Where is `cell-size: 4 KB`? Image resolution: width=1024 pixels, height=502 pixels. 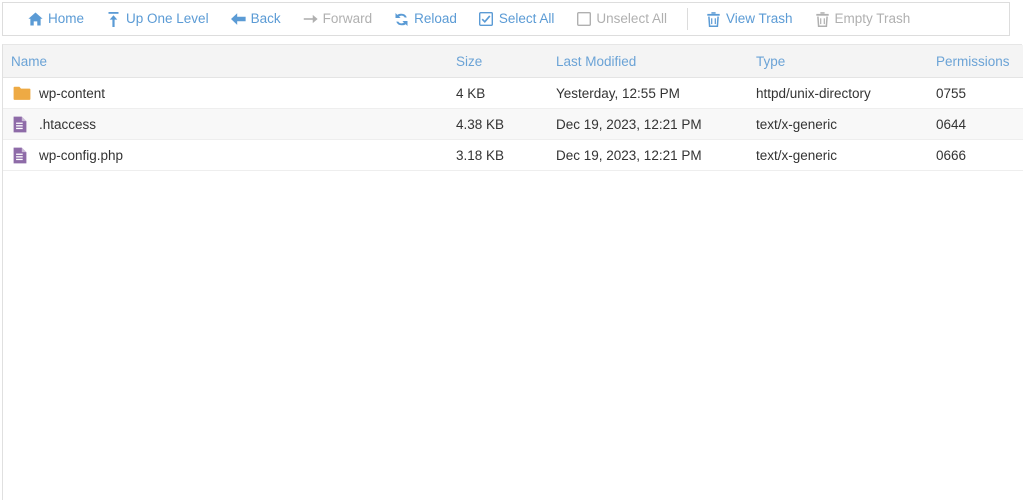 cell-size: 4 KB is located at coordinates (498, 93).